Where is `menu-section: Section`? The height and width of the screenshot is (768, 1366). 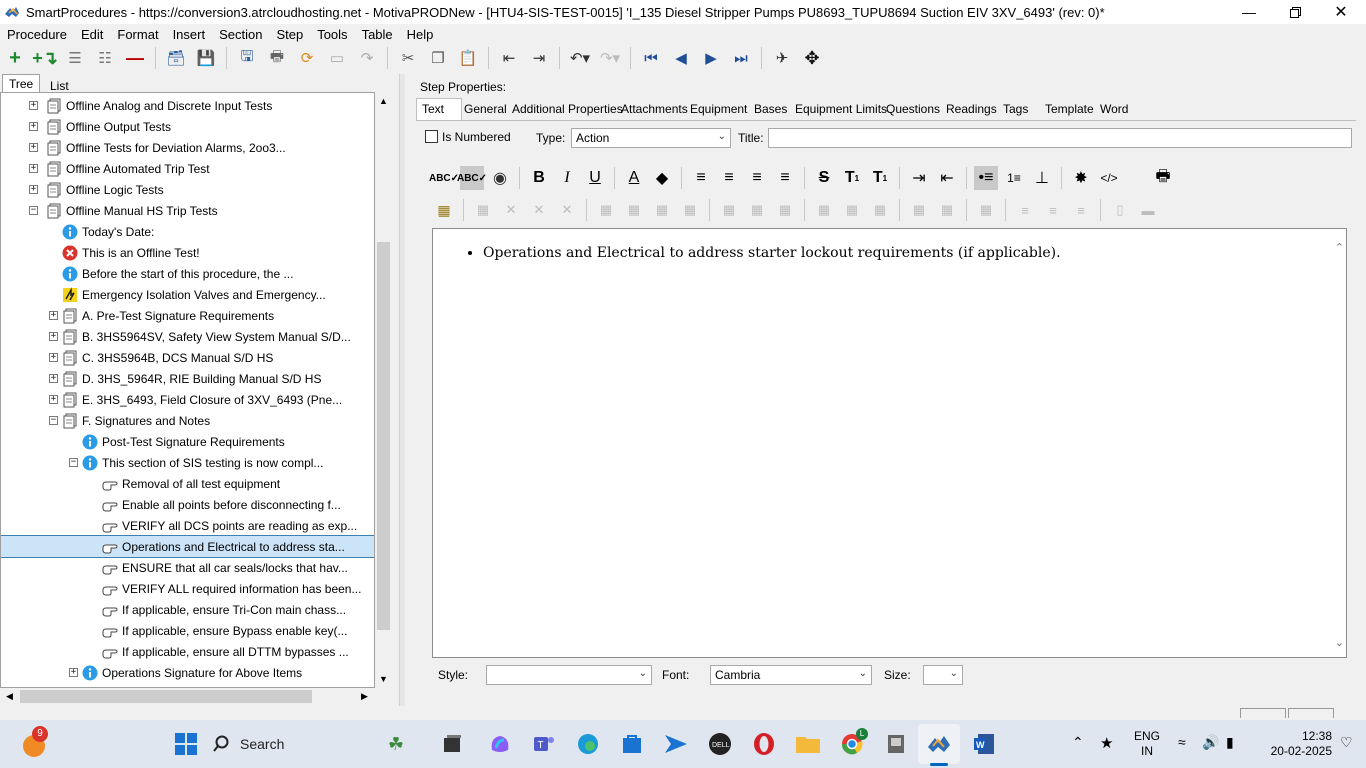
menu-section: Section is located at coordinates (240, 34).